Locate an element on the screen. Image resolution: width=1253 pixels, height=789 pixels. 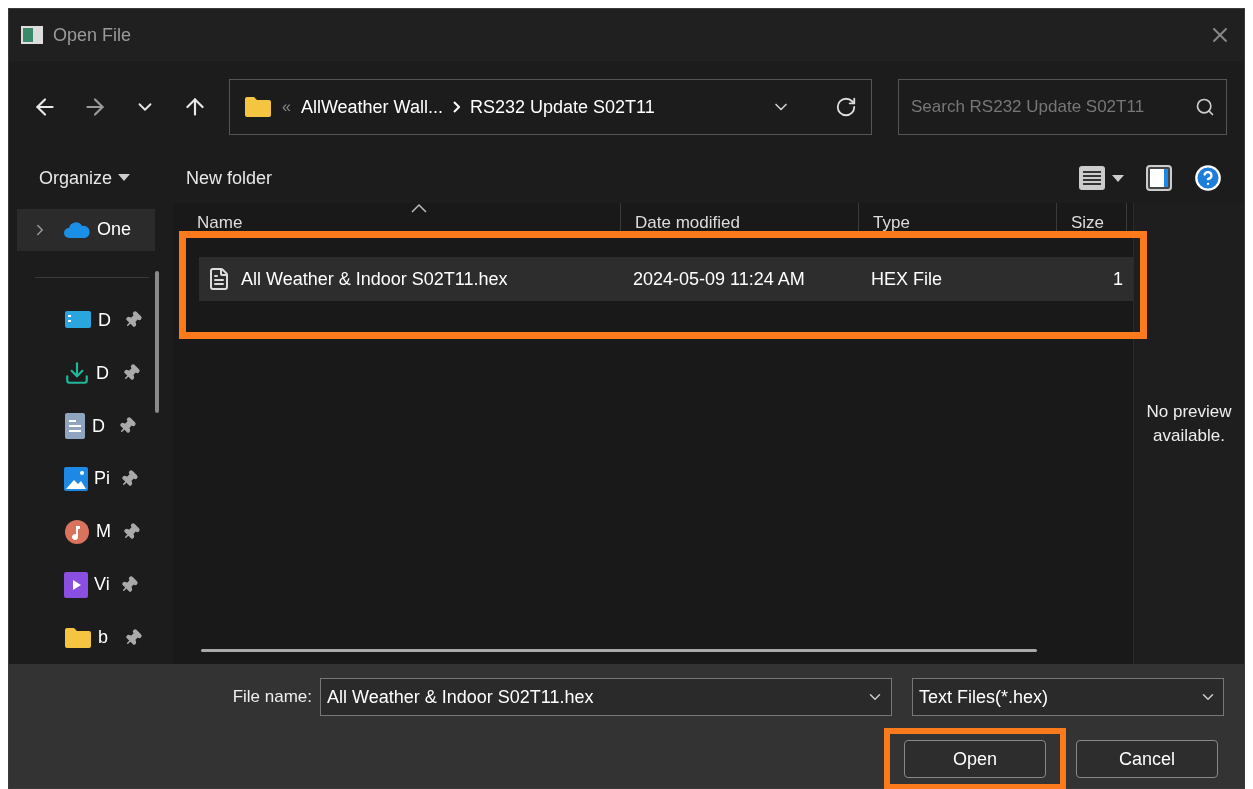
nav-item: Vi is located at coordinates (86, 585).